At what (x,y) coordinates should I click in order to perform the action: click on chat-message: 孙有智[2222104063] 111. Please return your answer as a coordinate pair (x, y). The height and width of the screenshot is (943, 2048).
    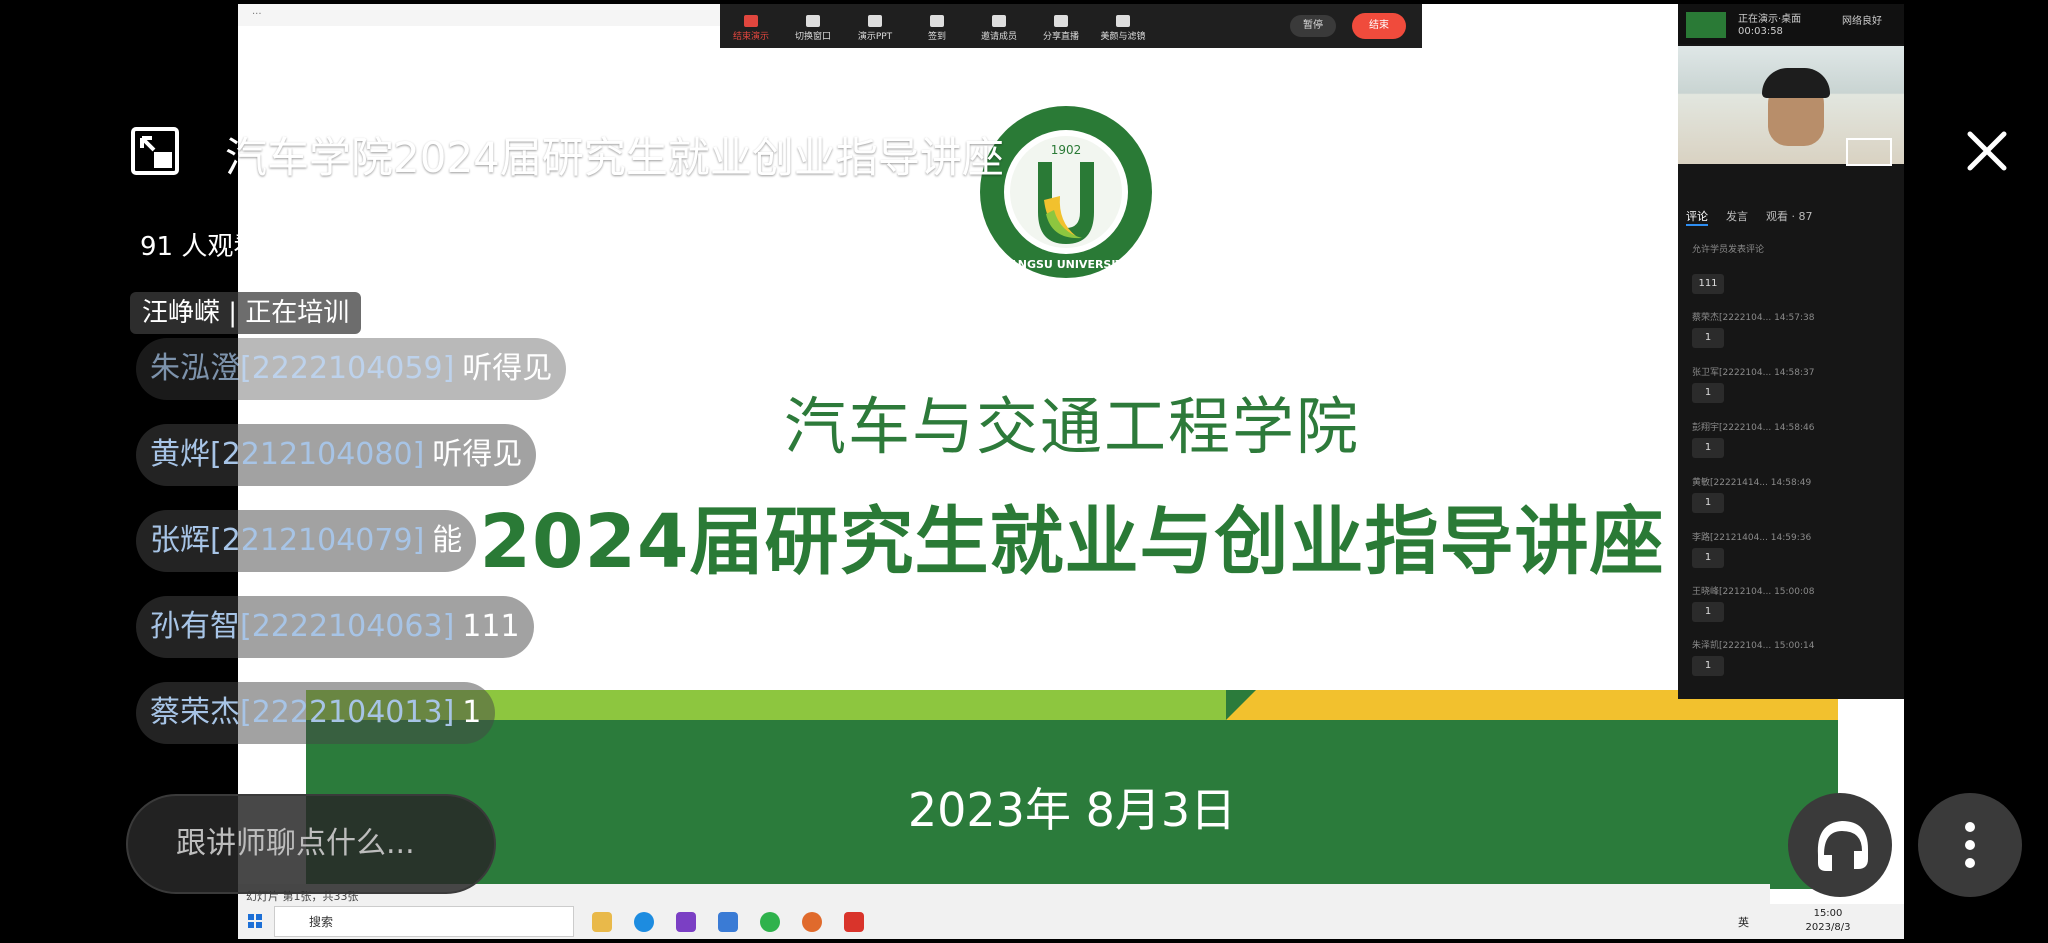
    Looking at the image, I should click on (335, 627).